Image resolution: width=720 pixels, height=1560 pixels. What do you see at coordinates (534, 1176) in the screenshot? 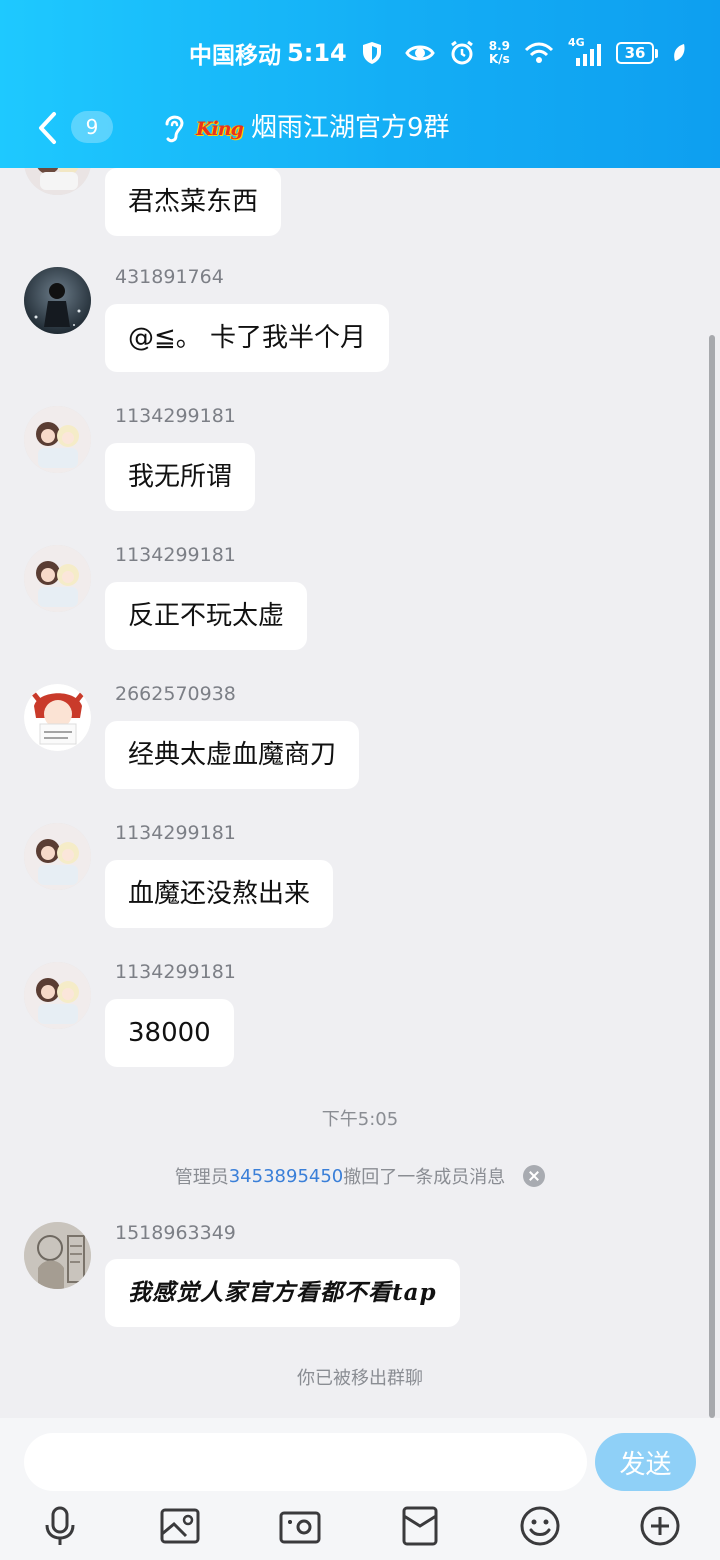
I see `close-icon` at bounding box center [534, 1176].